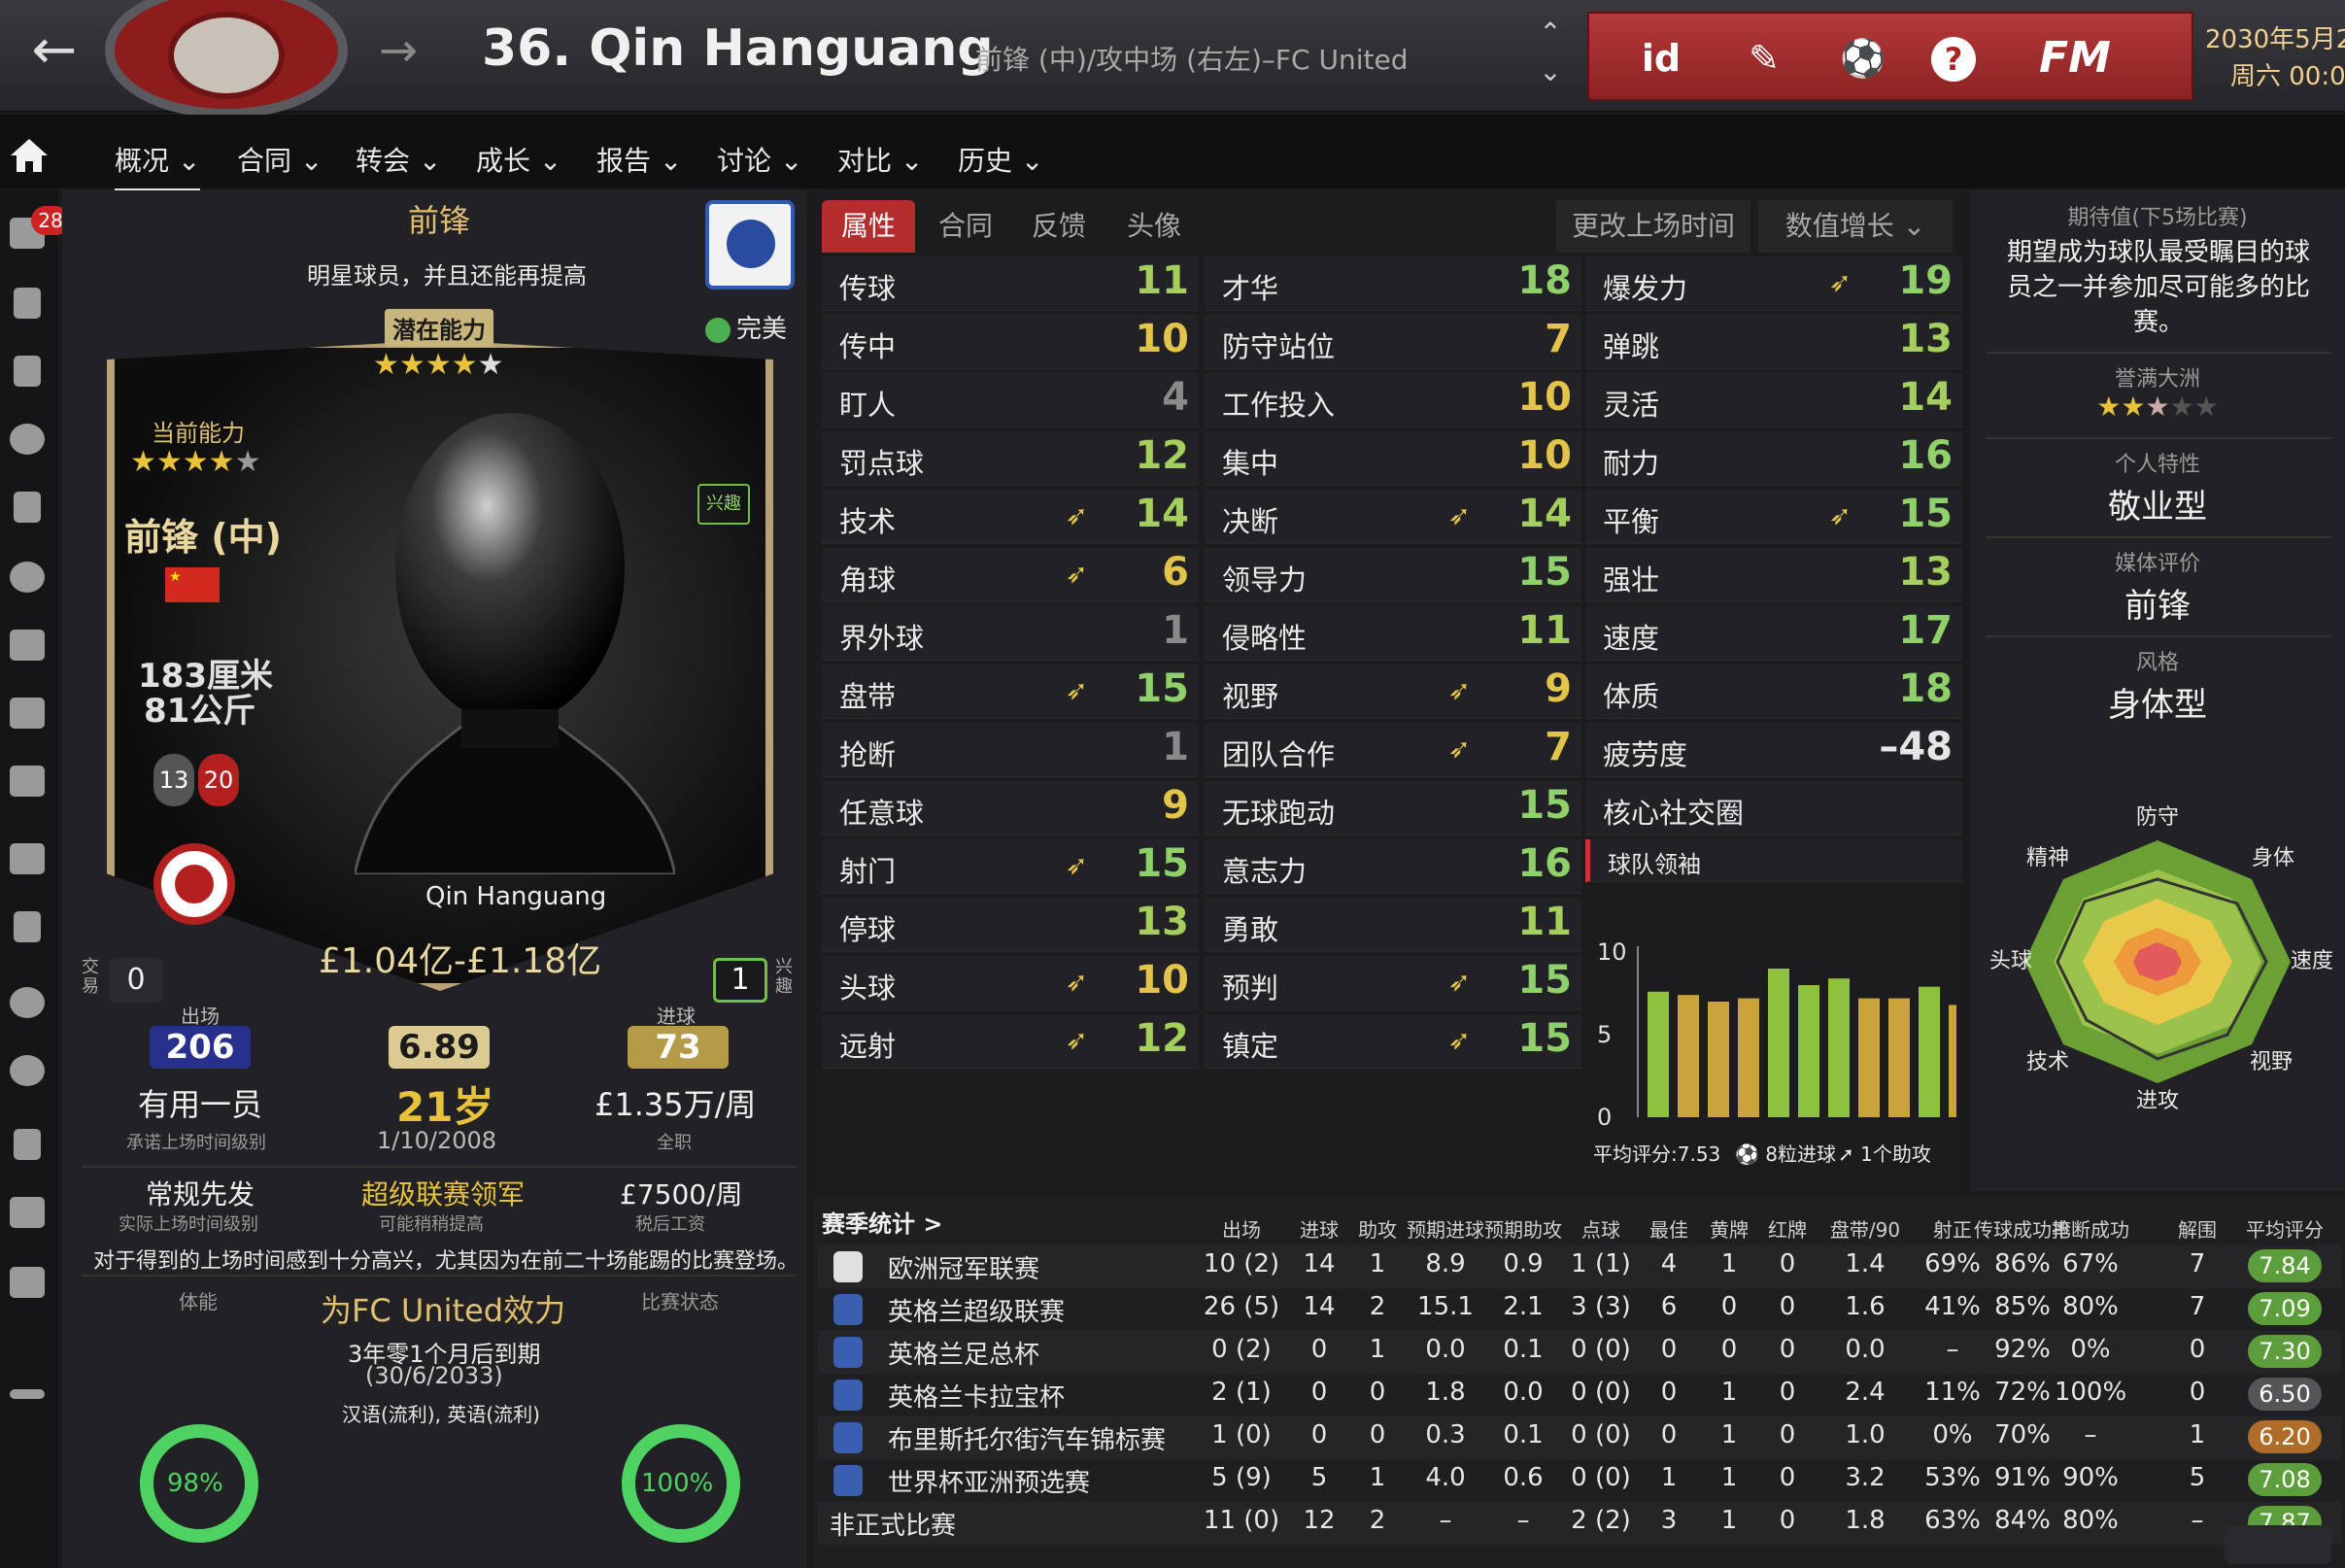  What do you see at coordinates (30, 155) in the screenshot?
I see `home-icon` at bounding box center [30, 155].